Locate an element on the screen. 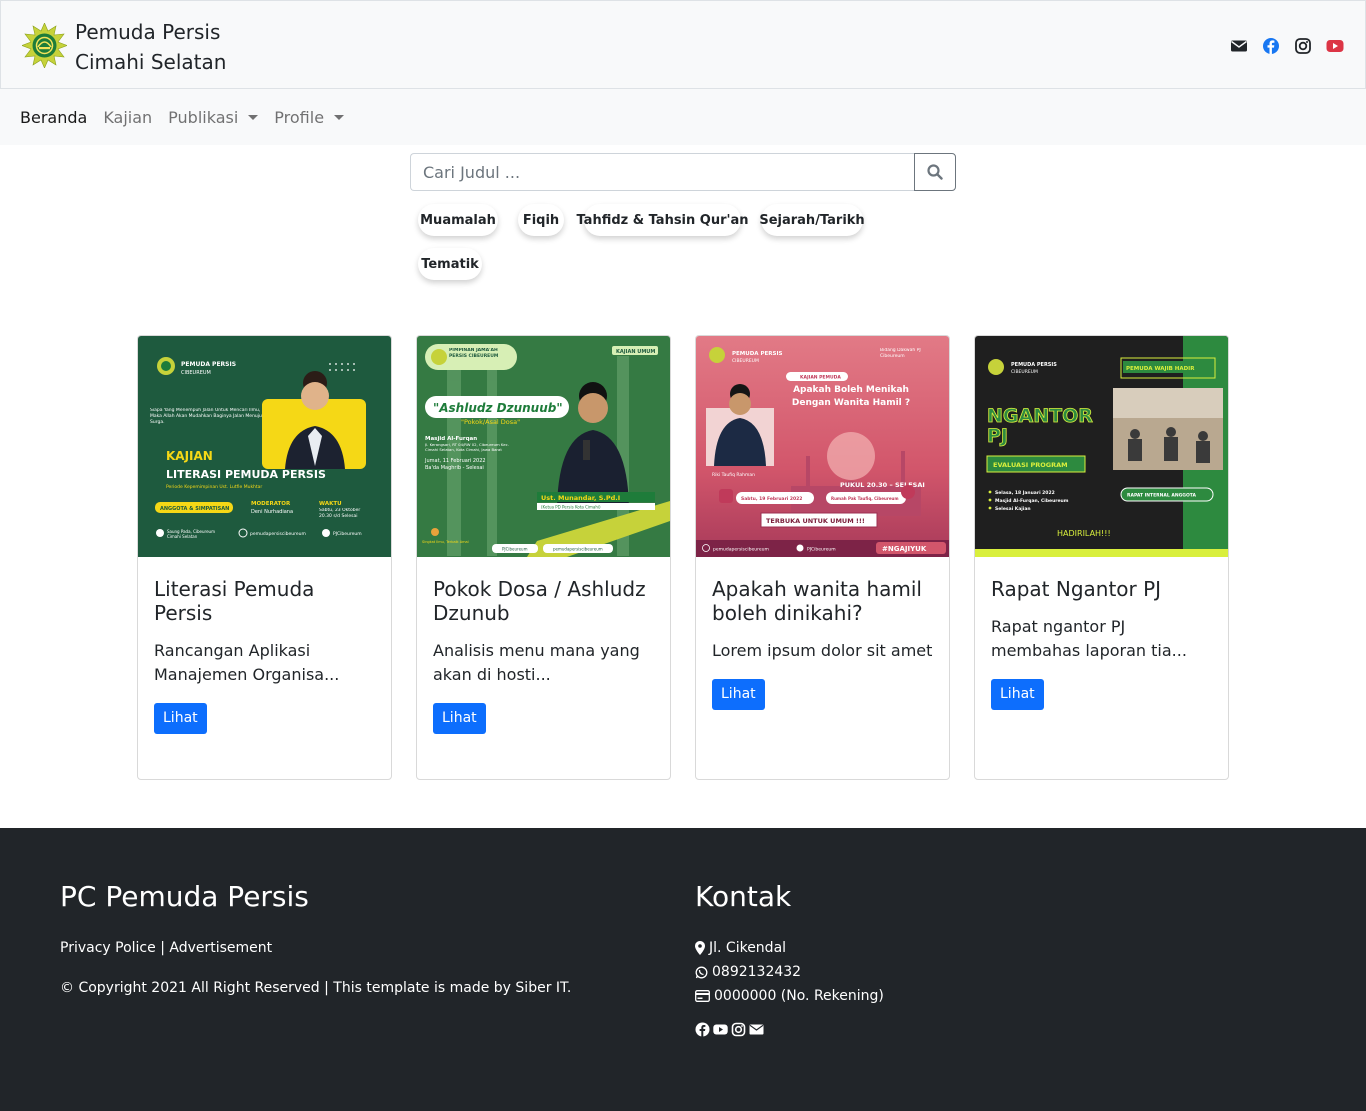 The width and height of the screenshot is (1366, 1111). img-headline: LITERASI PEMUDA PERSIS is located at coordinates (246, 474).